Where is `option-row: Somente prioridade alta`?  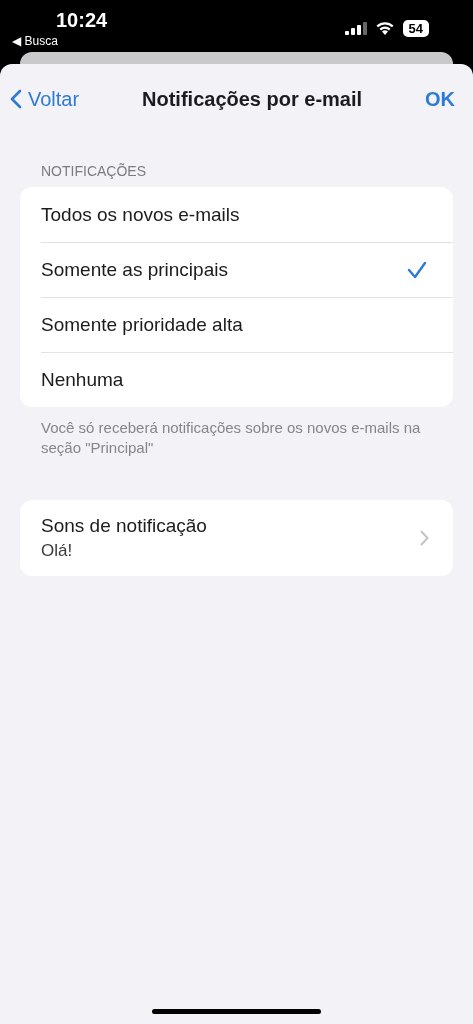 option-row: Somente prioridade alta is located at coordinates (247, 324).